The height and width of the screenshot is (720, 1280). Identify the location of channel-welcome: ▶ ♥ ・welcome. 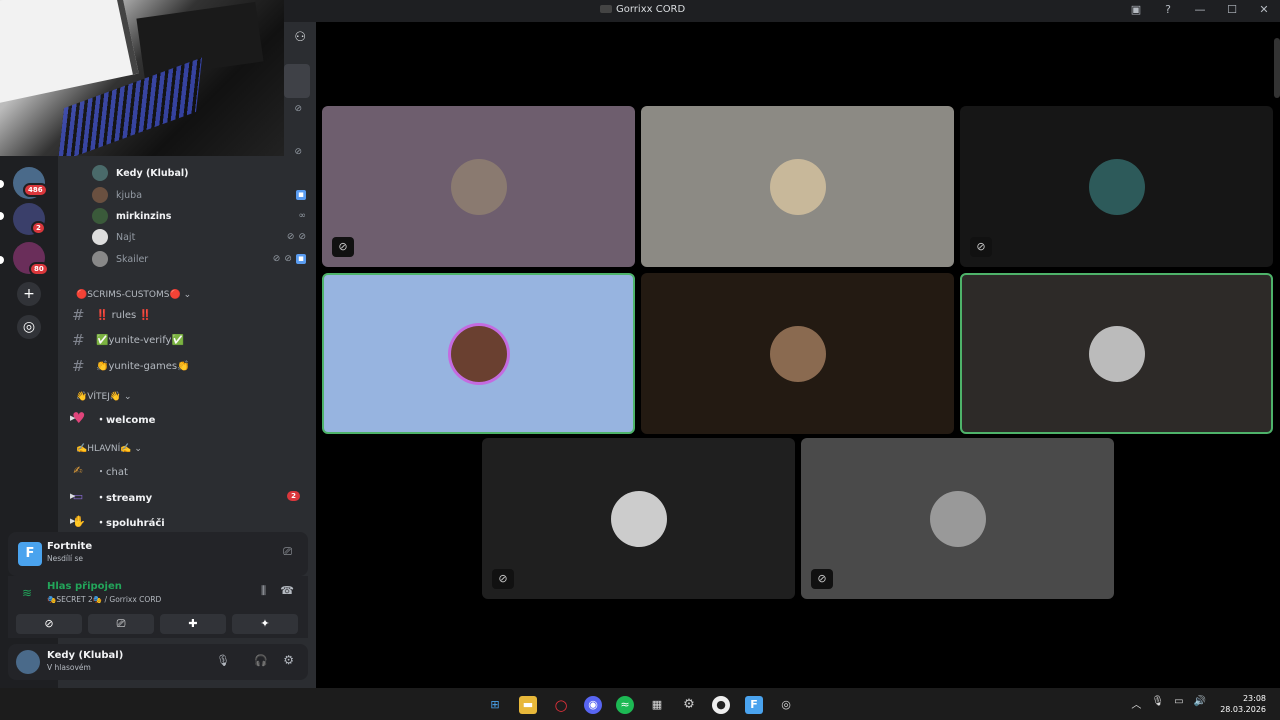
(189, 418).